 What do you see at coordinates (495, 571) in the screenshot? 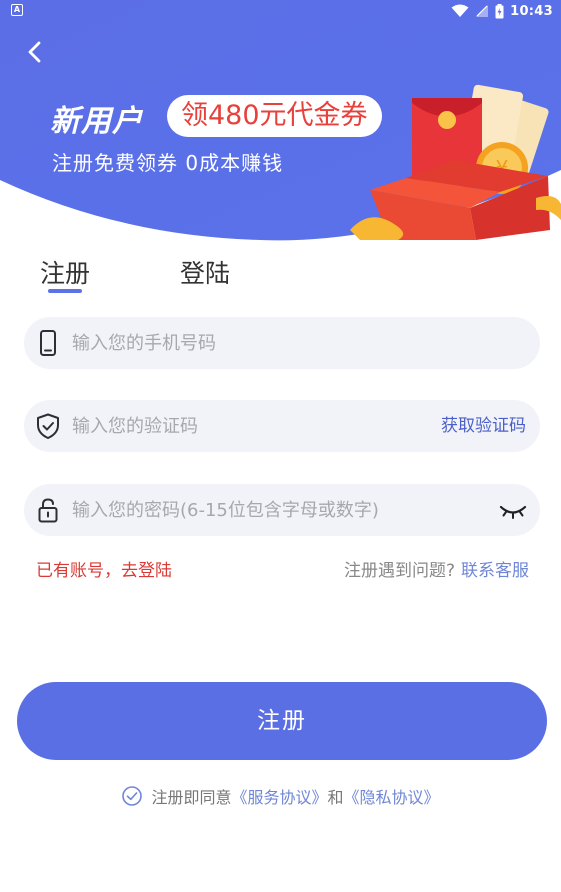
I see `contact-support-link: 联系客服` at bounding box center [495, 571].